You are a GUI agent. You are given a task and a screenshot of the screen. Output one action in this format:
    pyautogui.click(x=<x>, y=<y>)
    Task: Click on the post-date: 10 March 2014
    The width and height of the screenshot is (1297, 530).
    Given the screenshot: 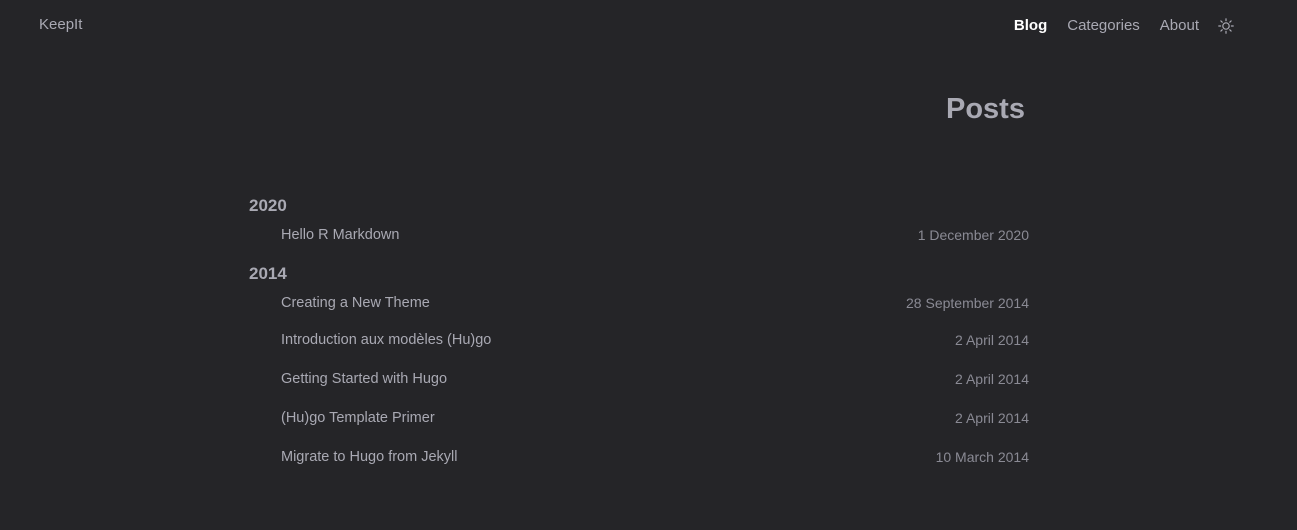 What is the action you would take?
    pyautogui.click(x=982, y=456)
    